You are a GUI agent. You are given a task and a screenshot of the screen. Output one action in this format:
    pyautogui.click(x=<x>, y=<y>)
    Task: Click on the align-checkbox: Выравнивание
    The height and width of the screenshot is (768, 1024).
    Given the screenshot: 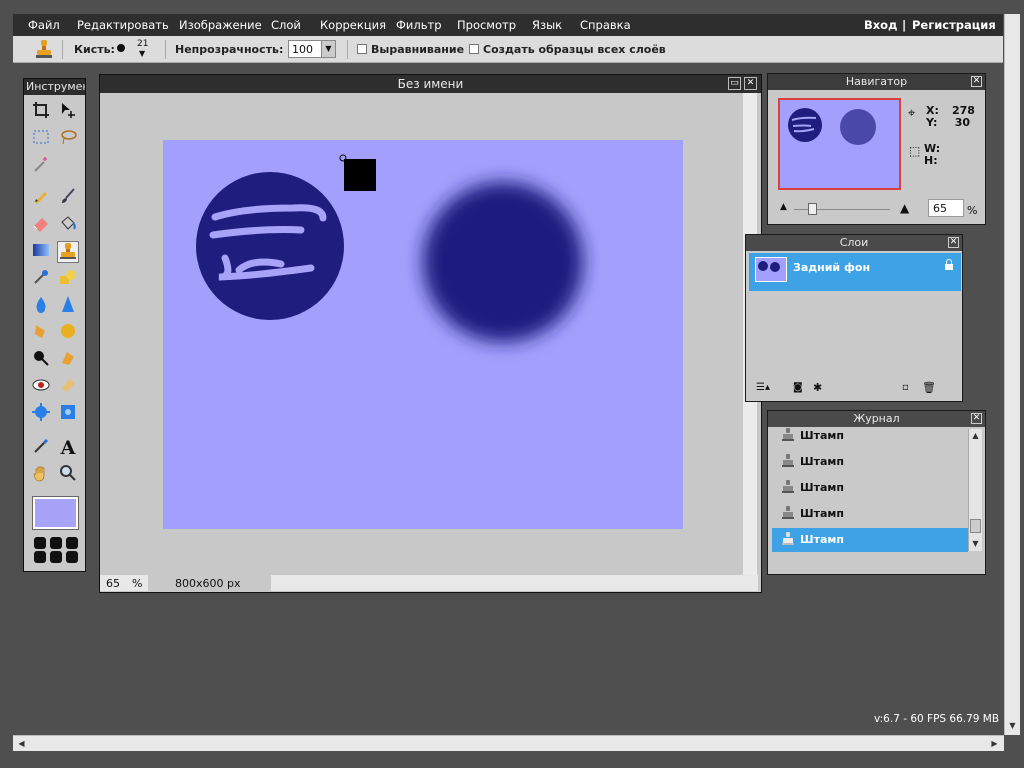 What is the action you would take?
    pyautogui.click(x=410, y=49)
    